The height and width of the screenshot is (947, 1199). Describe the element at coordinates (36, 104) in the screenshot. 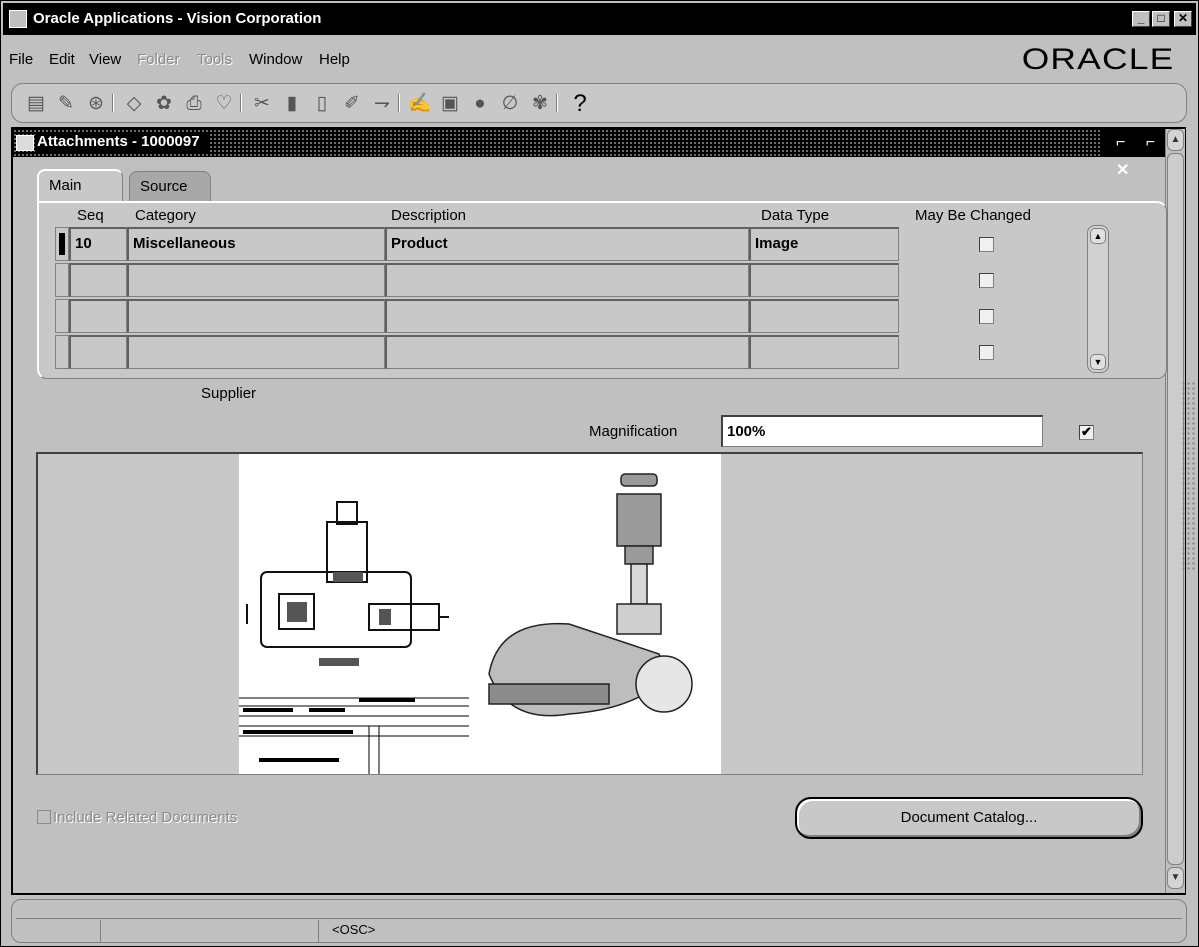

I see `new-icon: ▤` at that location.